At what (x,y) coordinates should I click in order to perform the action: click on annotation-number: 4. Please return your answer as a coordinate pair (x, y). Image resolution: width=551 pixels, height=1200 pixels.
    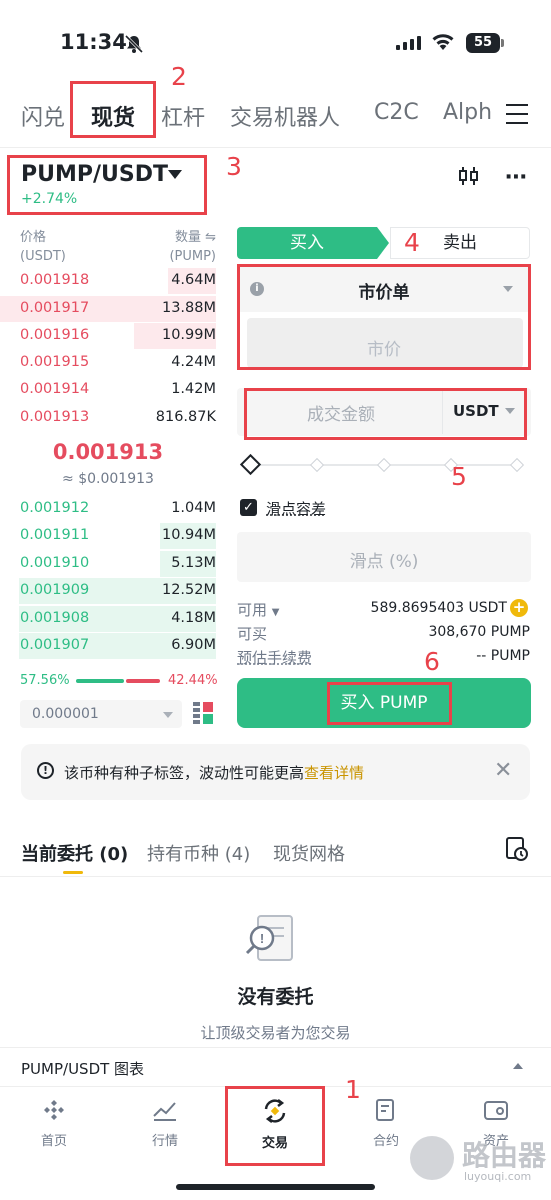
    Looking at the image, I should click on (412, 242).